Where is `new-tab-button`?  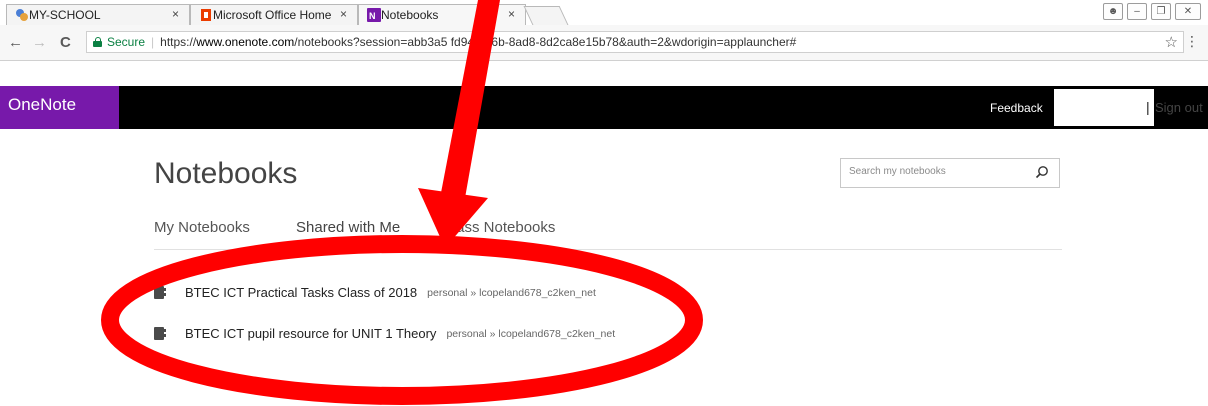
new-tab-button is located at coordinates (546, 15).